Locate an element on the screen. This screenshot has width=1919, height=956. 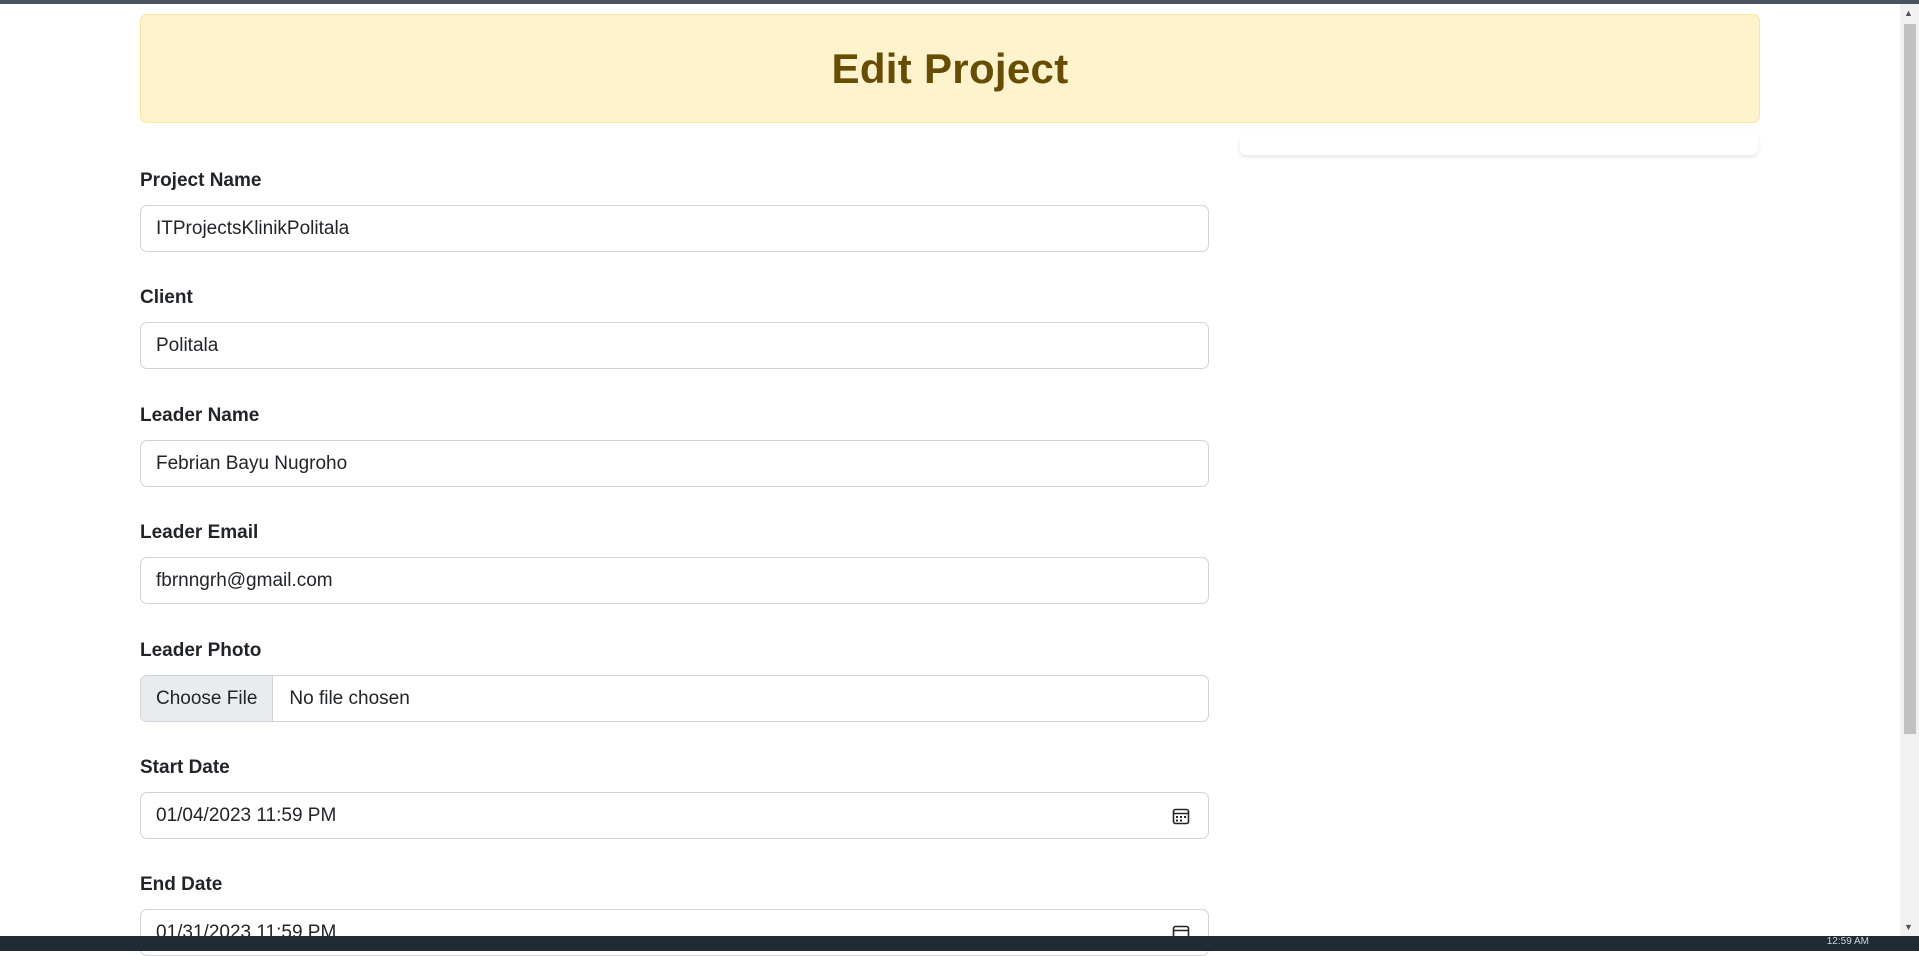
vertical-scrollbar: ▲ ▼ is located at coordinates (1909, 470).